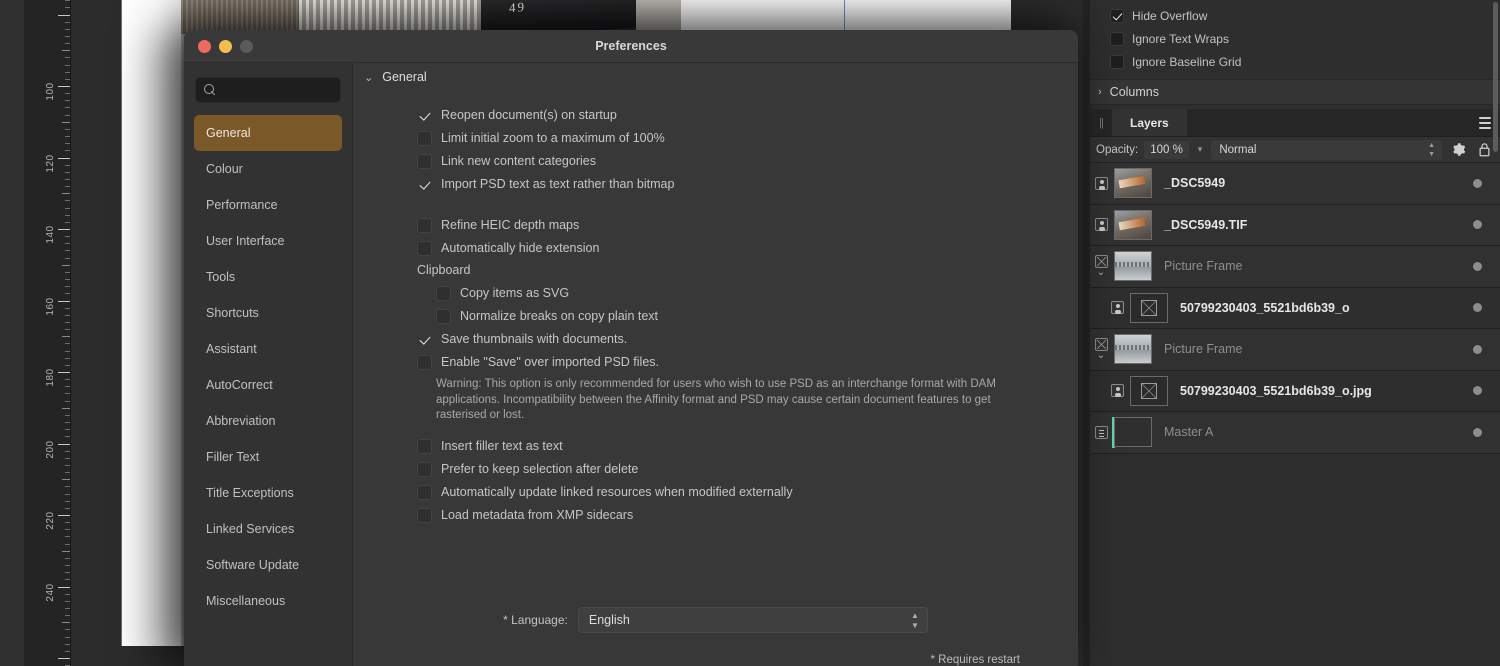  I want to click on sidebar-item-abbreviation: Abbreviation, so click(268, 421).